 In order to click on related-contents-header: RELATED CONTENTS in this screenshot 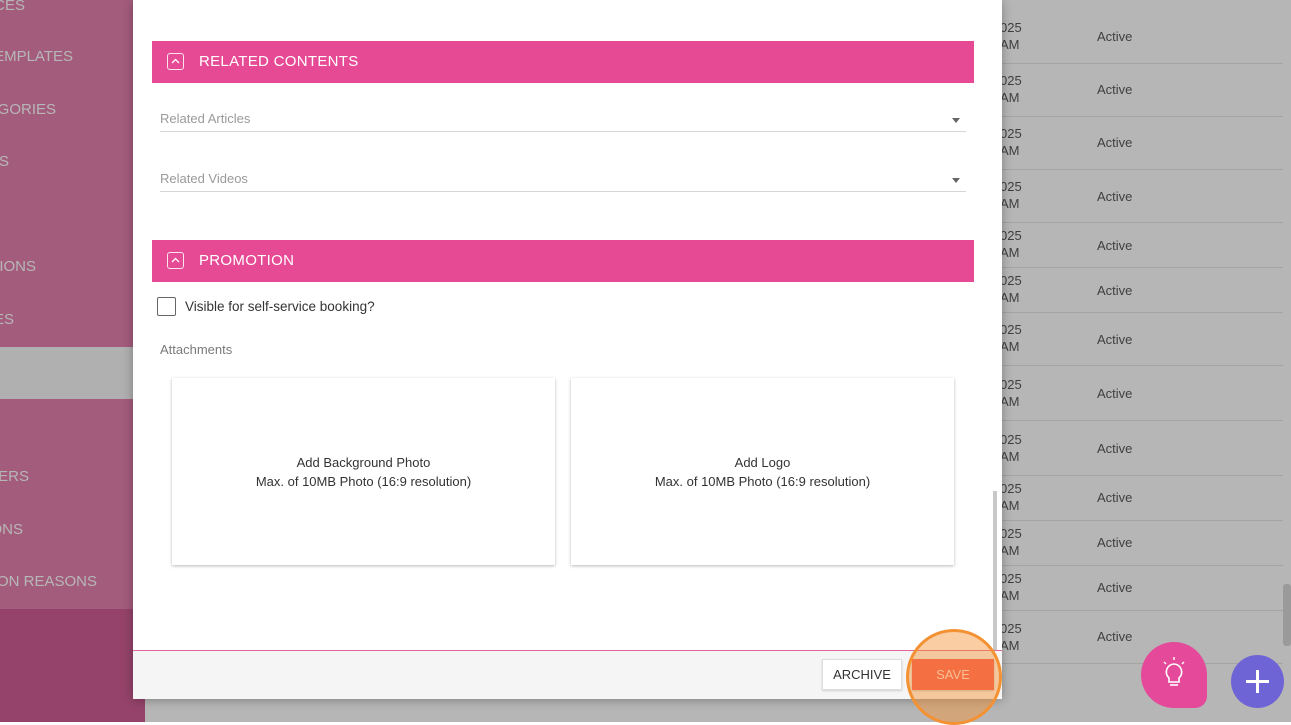, I will do `click(563, 62)`.